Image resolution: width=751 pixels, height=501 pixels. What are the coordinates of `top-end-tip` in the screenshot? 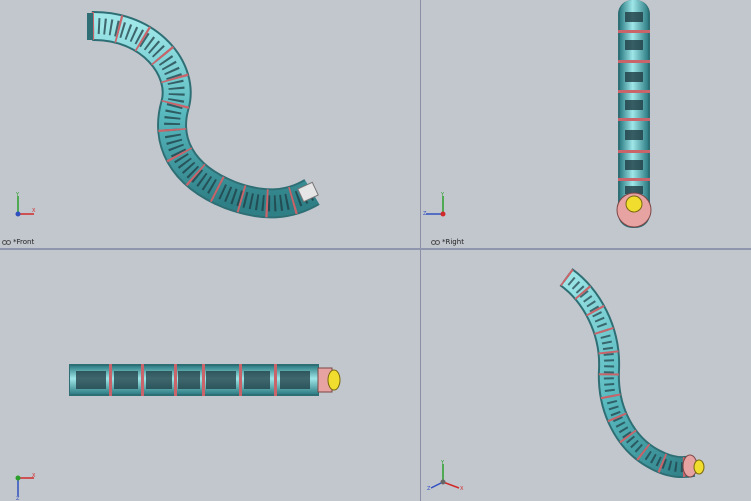 It's located at (334, 380).